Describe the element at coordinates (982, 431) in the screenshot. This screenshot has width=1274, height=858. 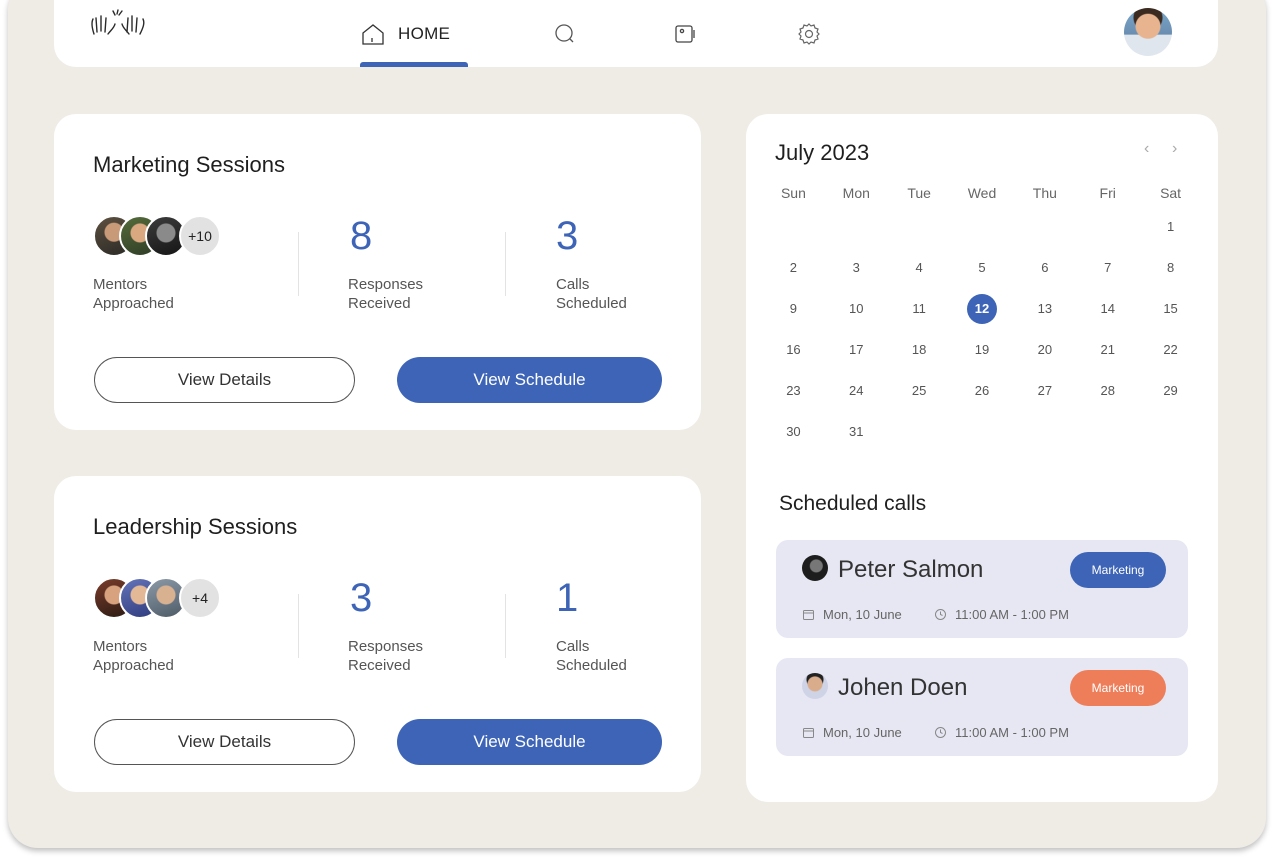
I see `calendar-week-row: 30 31` at that location.